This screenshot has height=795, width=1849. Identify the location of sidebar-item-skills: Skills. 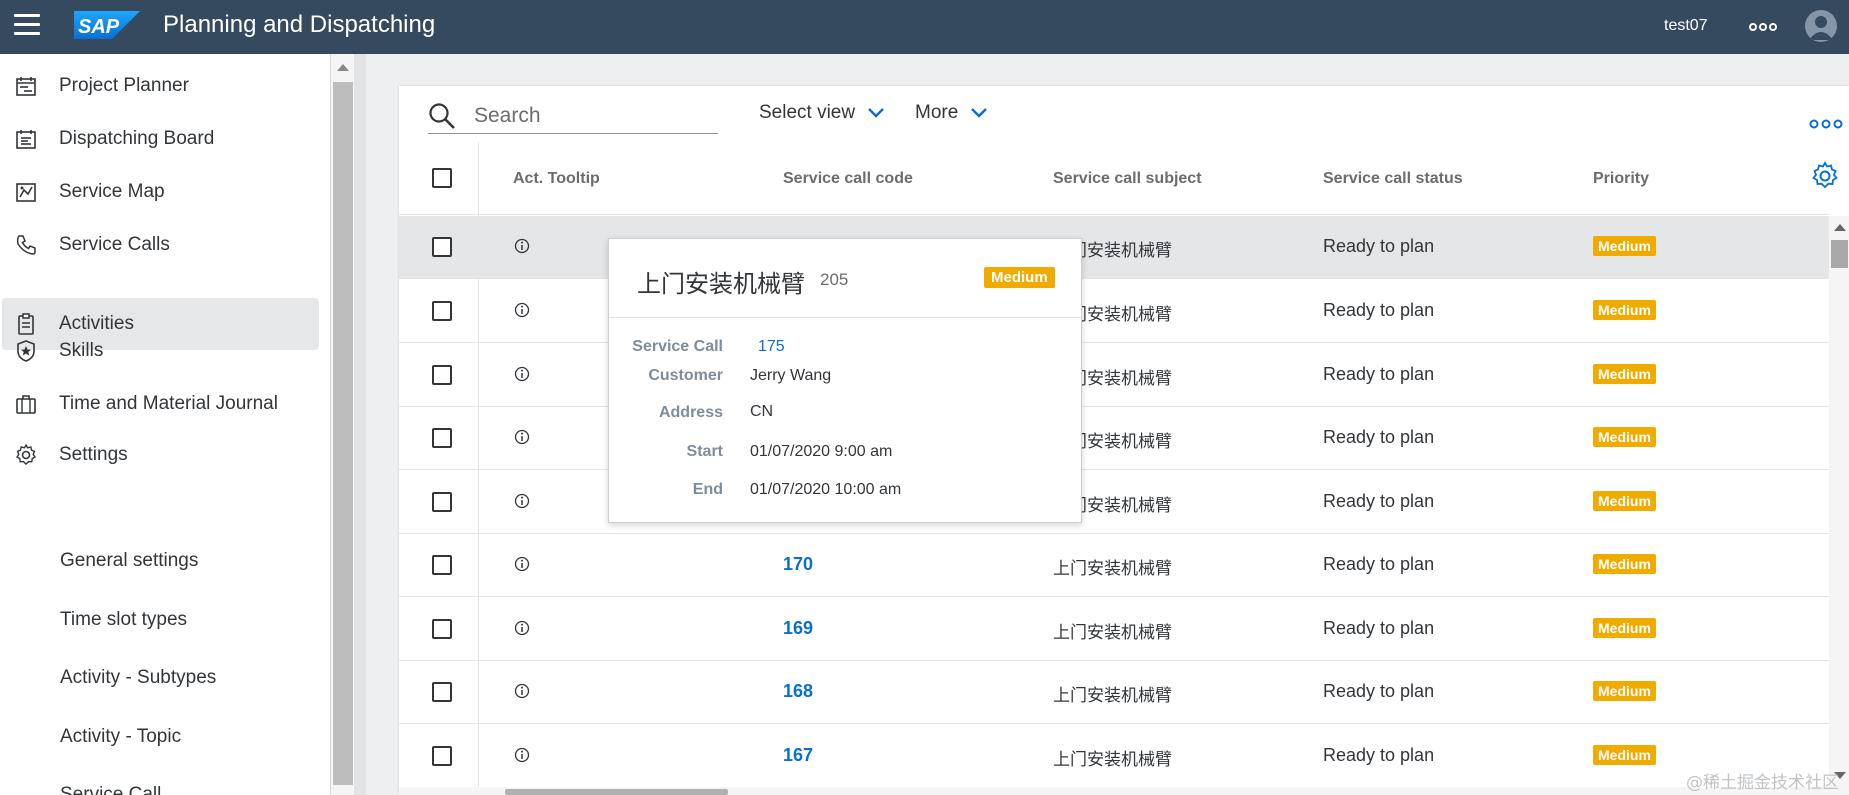
(160, 351).